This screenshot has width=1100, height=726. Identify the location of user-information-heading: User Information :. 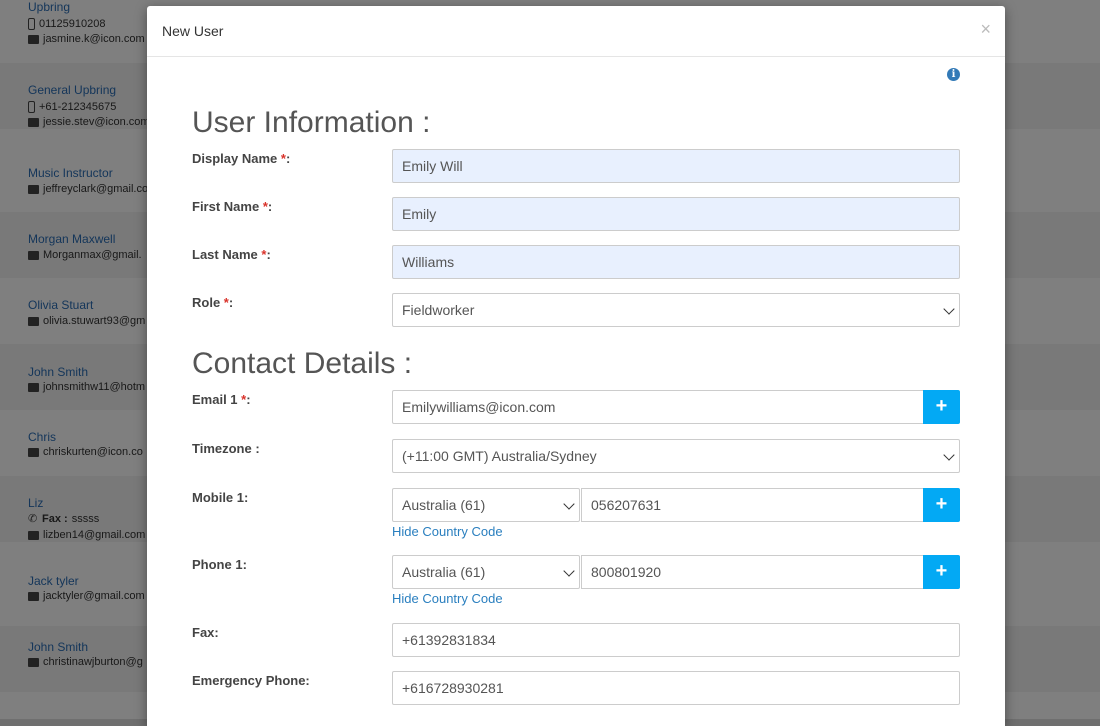
(311, 122).